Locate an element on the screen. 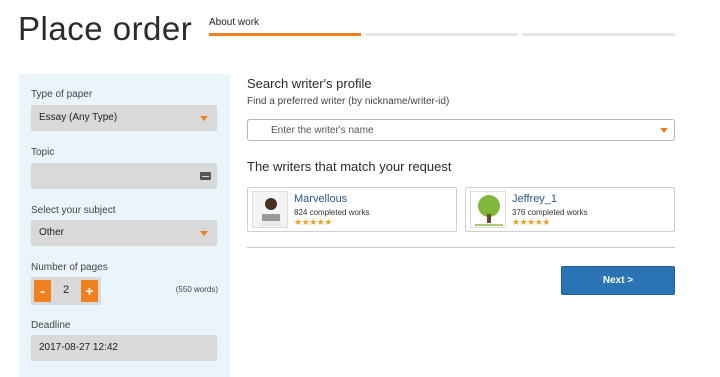  deadline-input: 2017-08-27 12:42 is located at coordinates (124, 348).